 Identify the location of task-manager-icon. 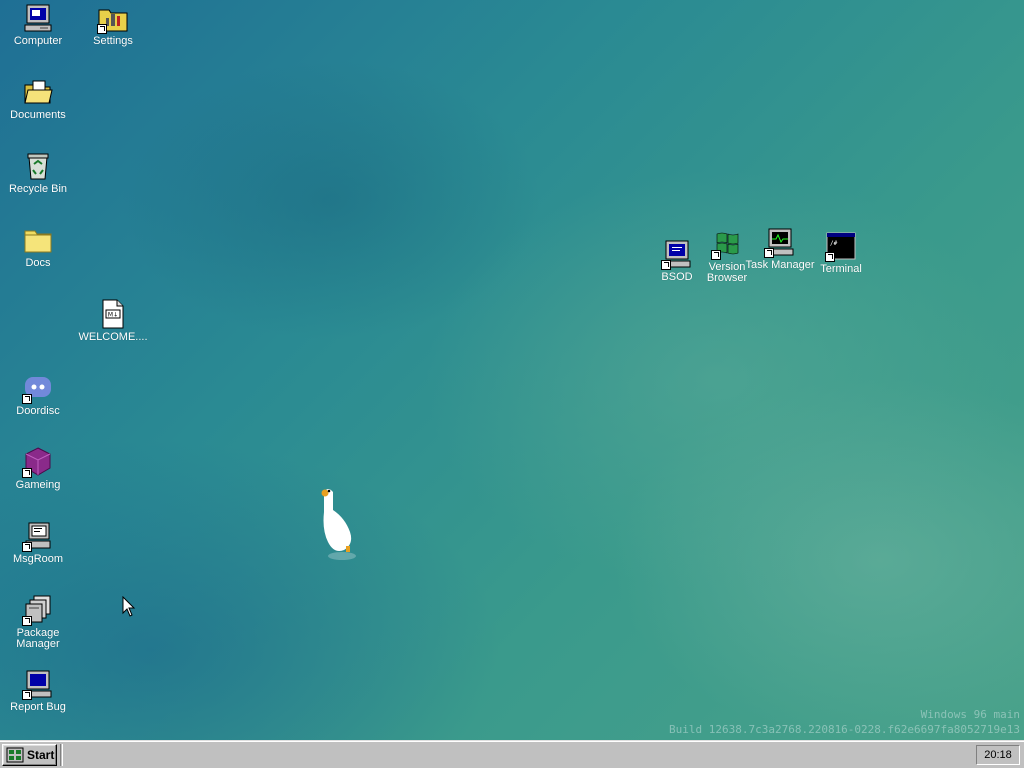
(780, 242).